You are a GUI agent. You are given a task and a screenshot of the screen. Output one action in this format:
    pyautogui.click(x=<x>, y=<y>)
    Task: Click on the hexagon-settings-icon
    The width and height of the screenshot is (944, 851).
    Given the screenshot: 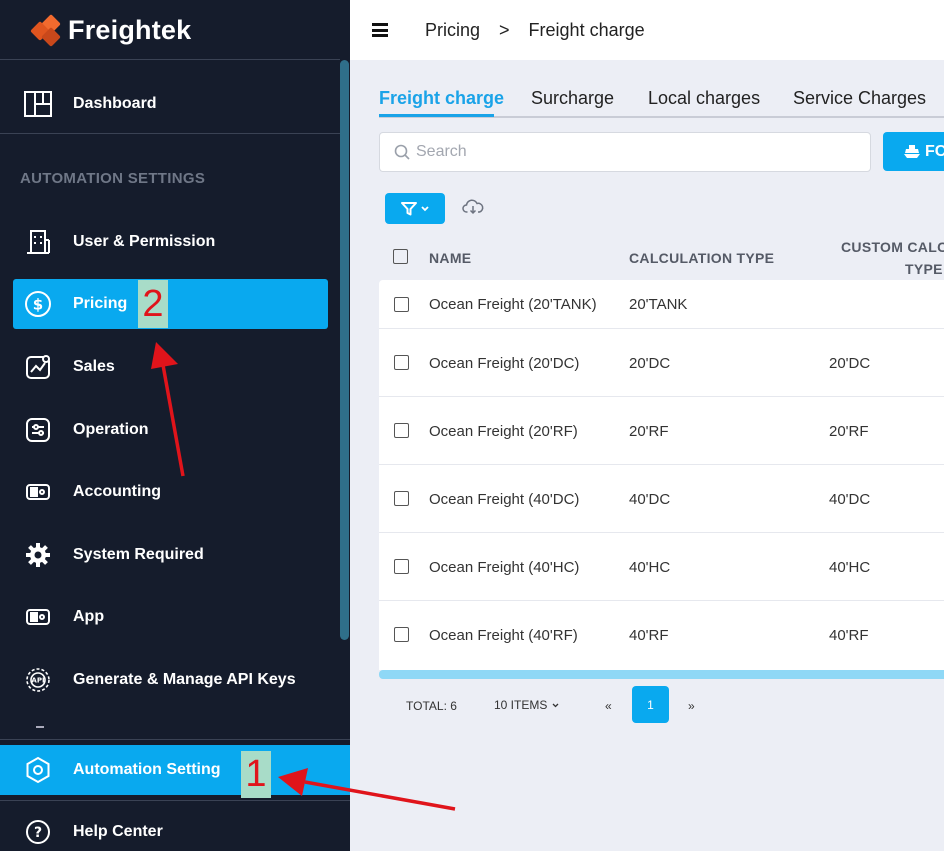 What is the action you would take?
    pyautogui.click(x=38, y=770)
    